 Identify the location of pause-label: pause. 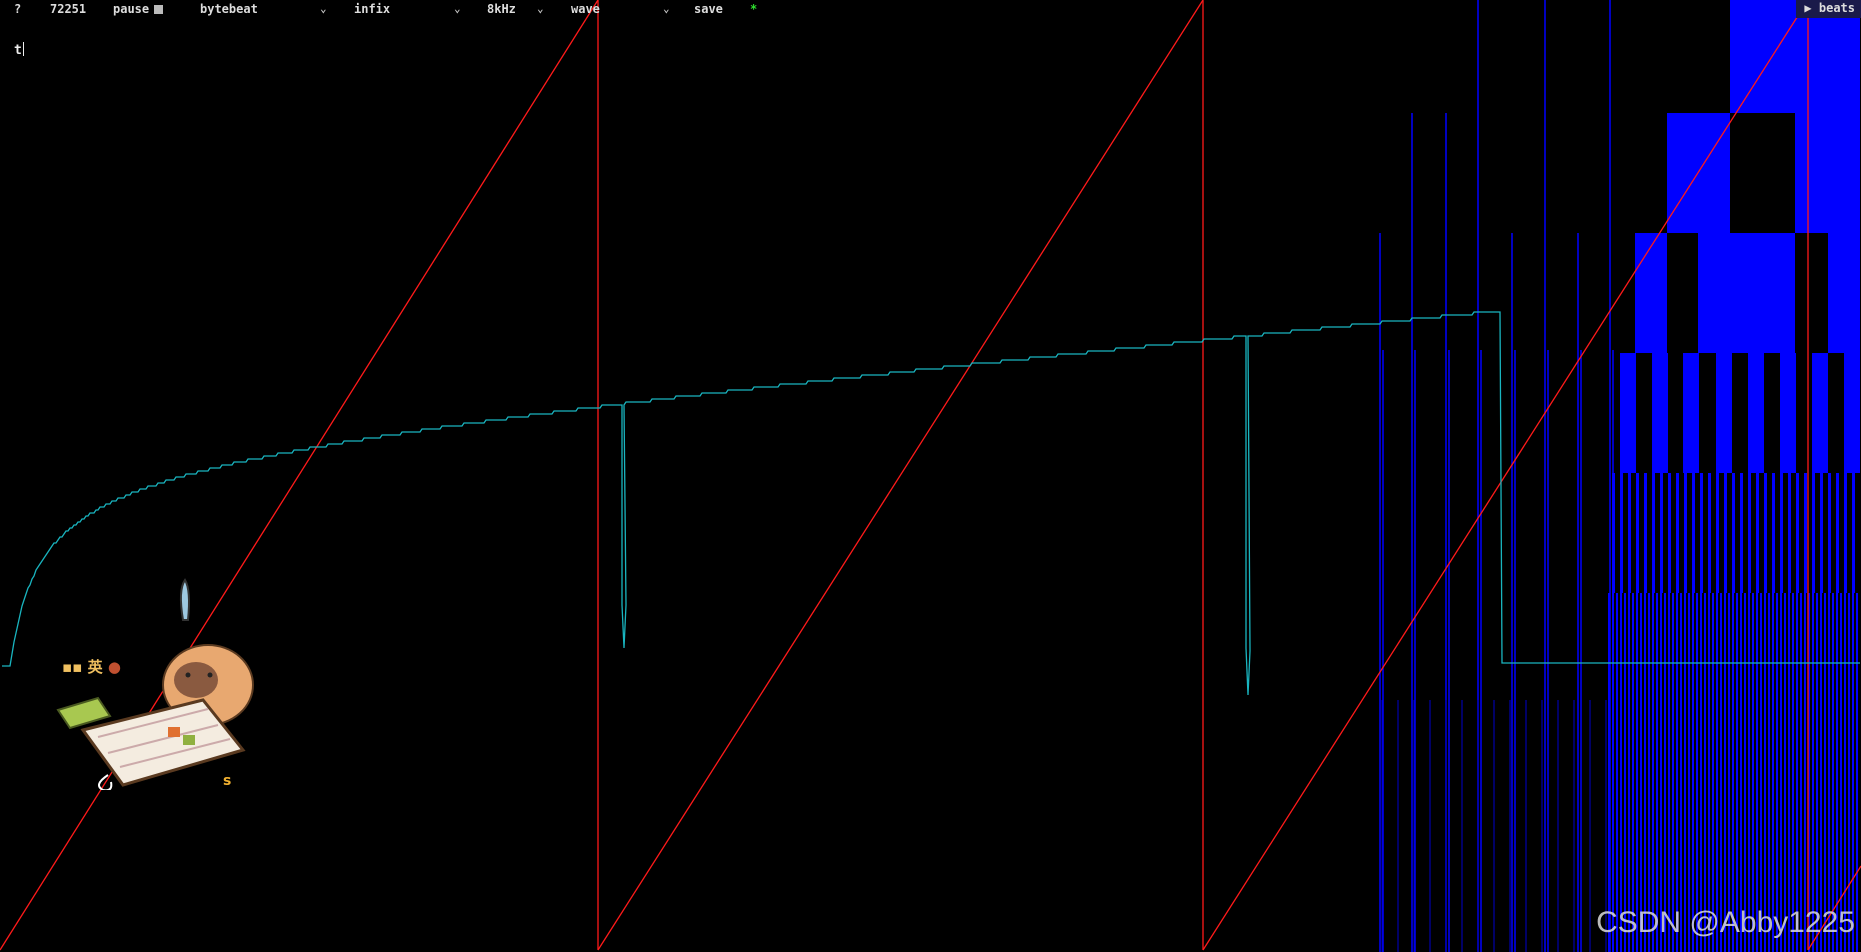
(131, 9).